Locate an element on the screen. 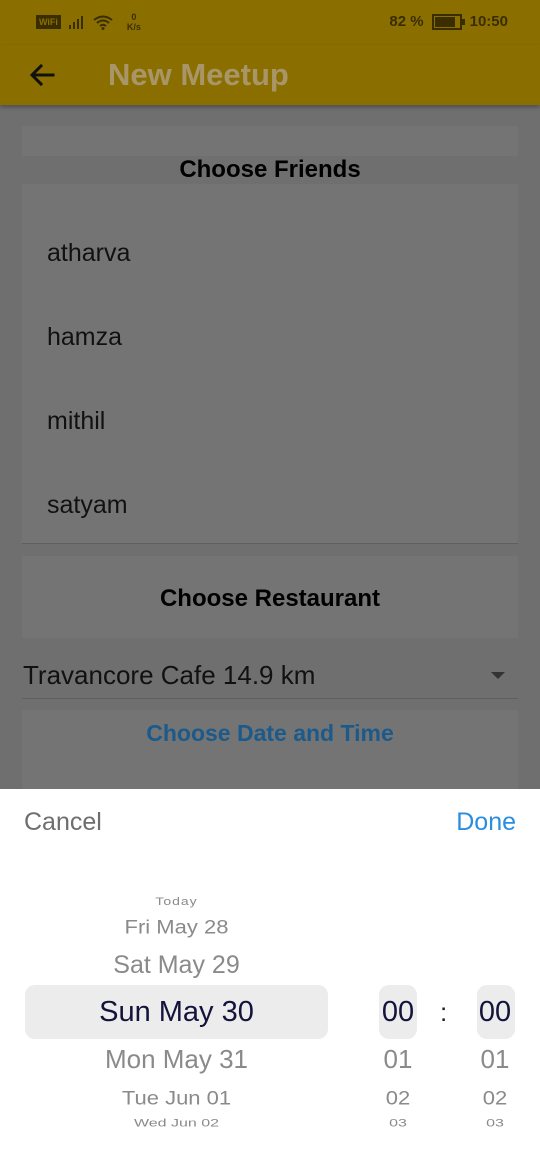  choose-date-time-button: Choose Date and Time is located at coordinates (270, 733).